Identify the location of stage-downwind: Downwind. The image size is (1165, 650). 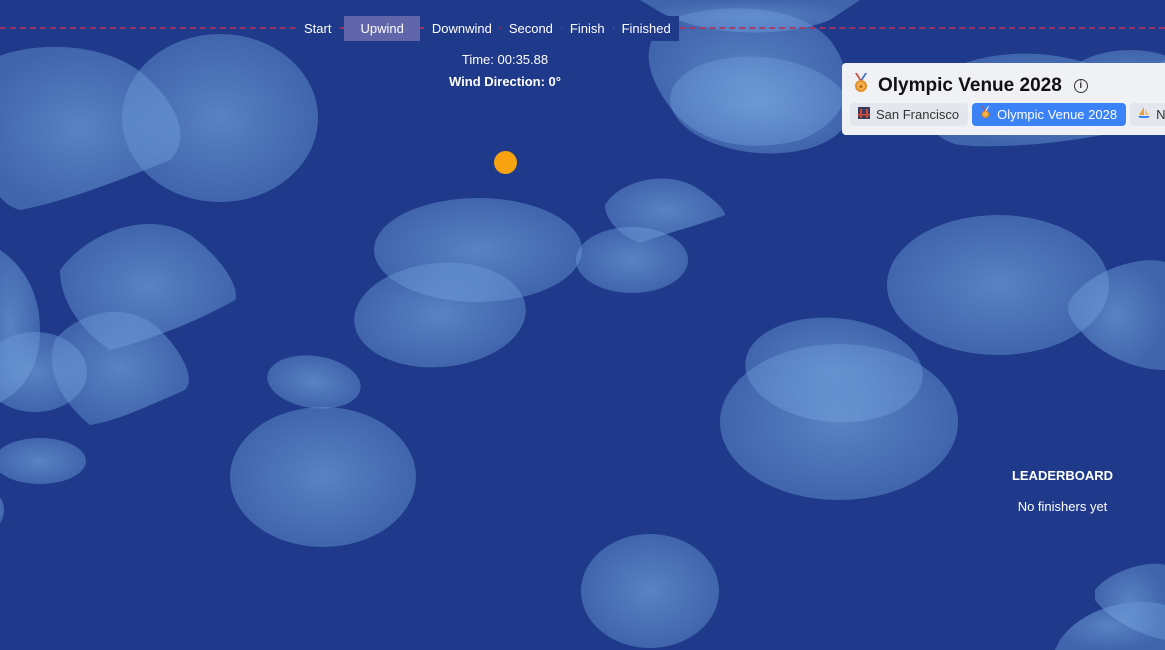
(461, 28).